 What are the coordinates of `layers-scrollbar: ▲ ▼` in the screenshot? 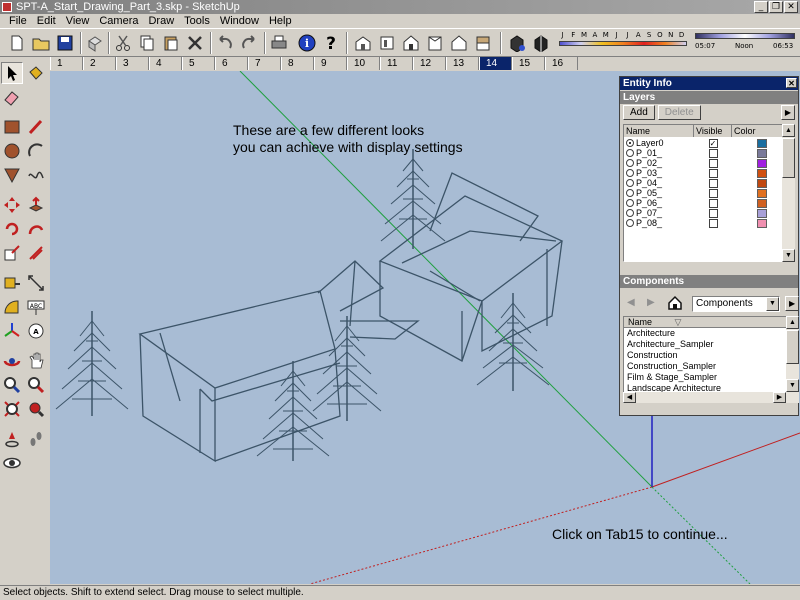 It's located at (788, 193).